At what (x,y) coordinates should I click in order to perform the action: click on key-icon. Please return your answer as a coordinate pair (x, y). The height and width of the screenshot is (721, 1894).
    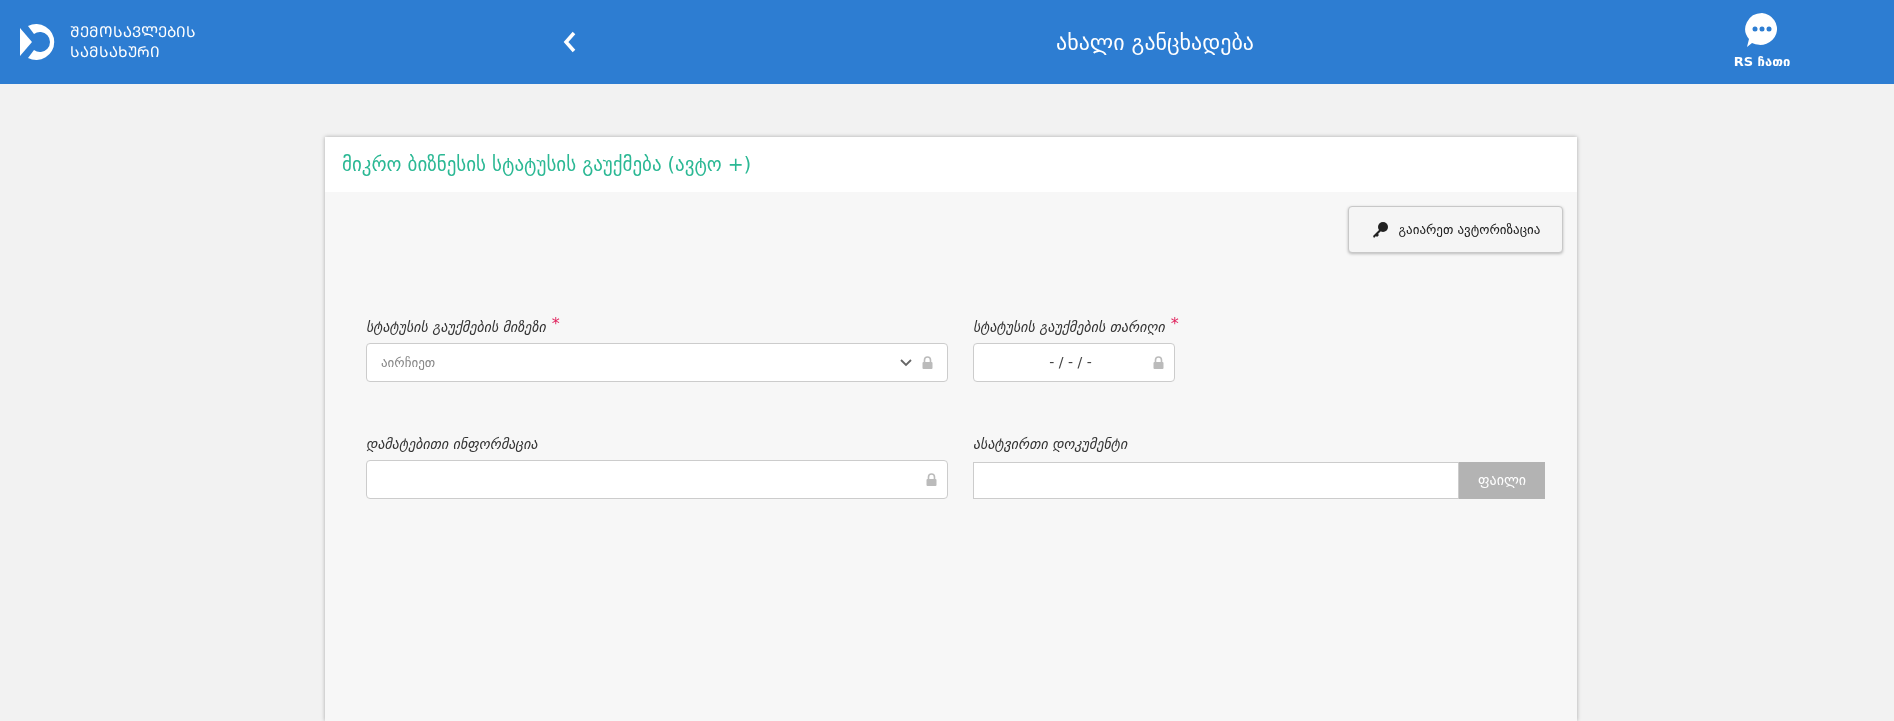
    Looking at the image, I should click on (1379, 229).